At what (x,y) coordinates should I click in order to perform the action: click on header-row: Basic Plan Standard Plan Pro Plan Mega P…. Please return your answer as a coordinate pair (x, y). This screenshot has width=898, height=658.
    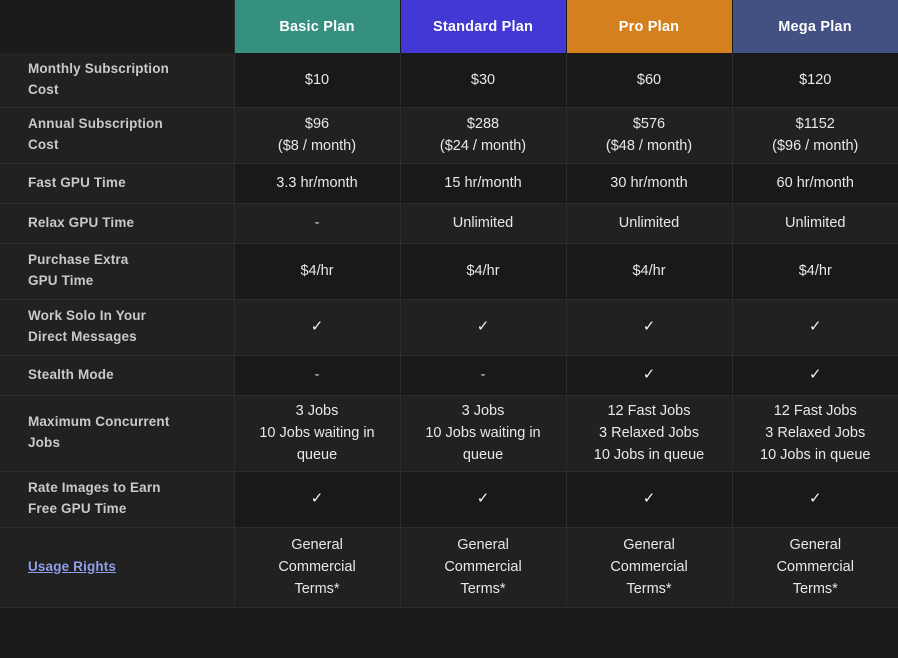
    Looking at the image, I should click on (449, 26).